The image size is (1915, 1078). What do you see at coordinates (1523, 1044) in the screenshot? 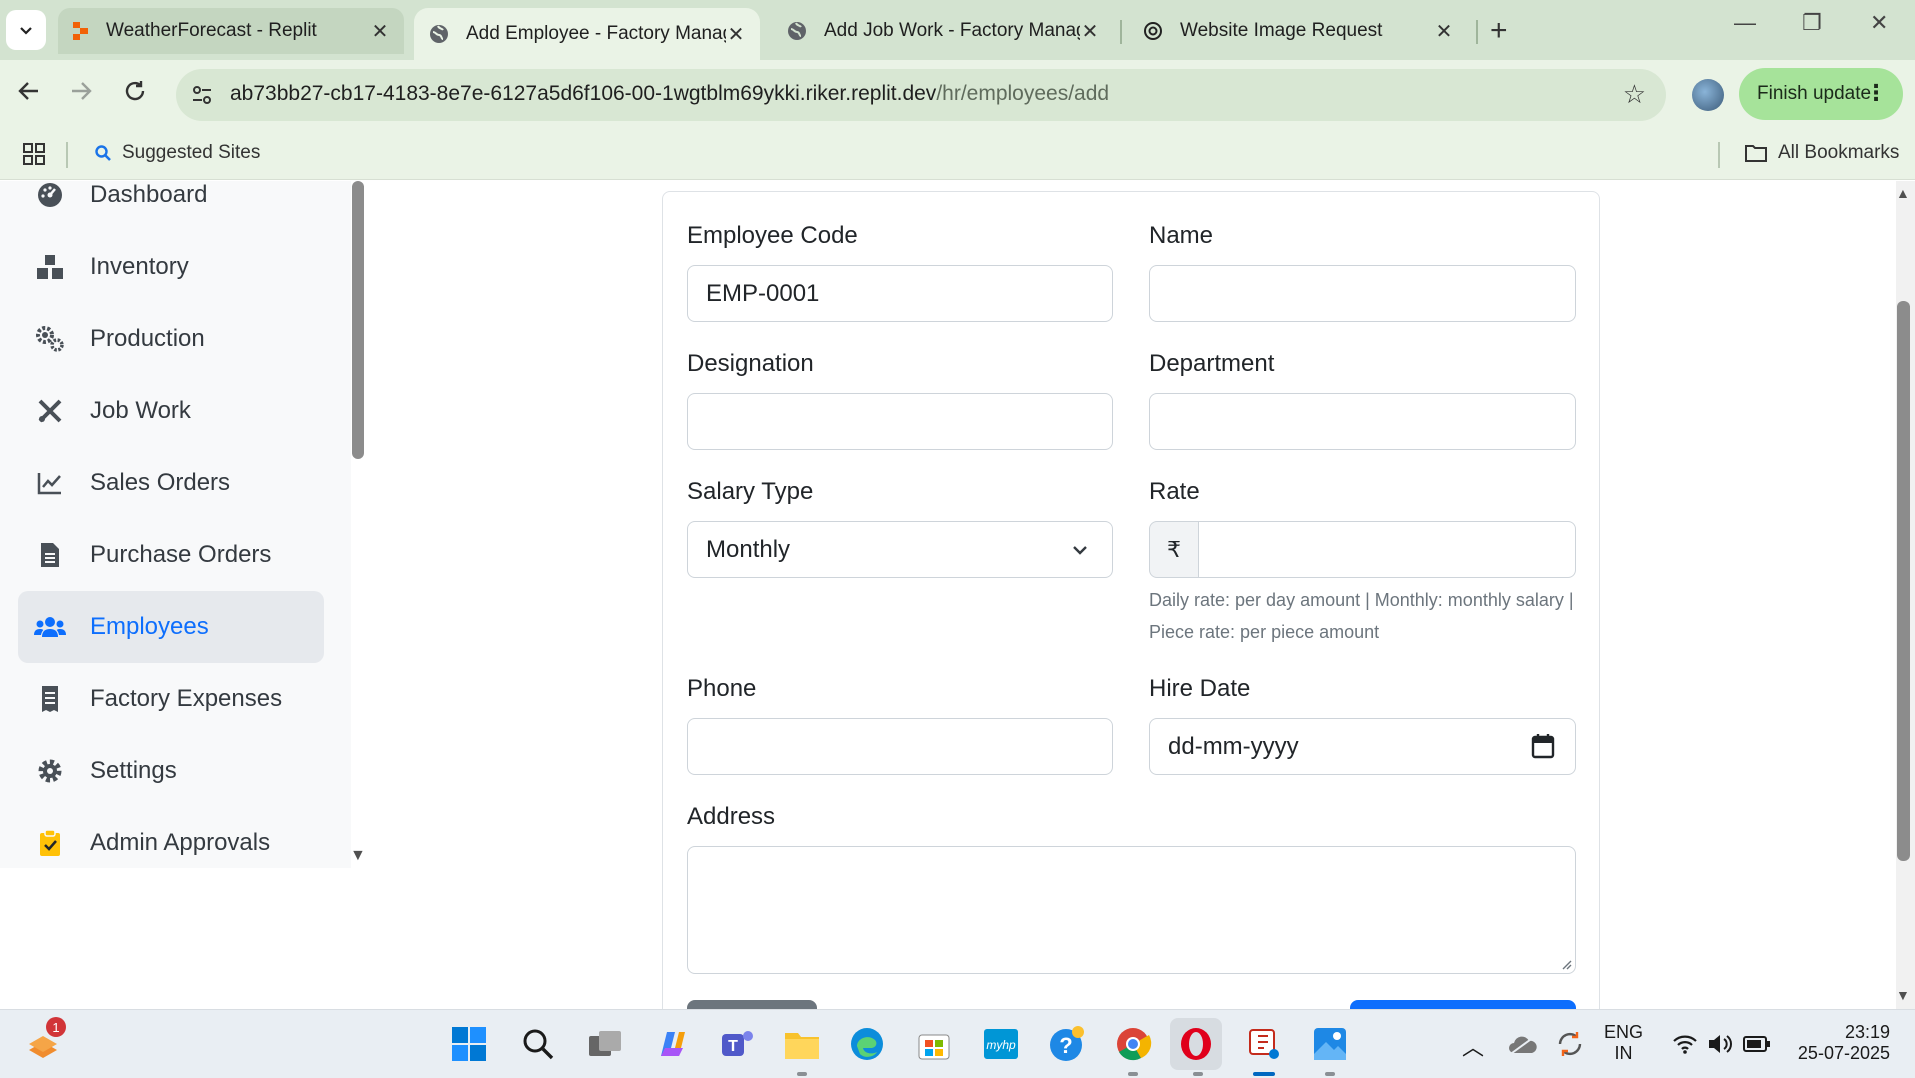
I see `onedrive-icon` at bounding box center [1523, 1044].